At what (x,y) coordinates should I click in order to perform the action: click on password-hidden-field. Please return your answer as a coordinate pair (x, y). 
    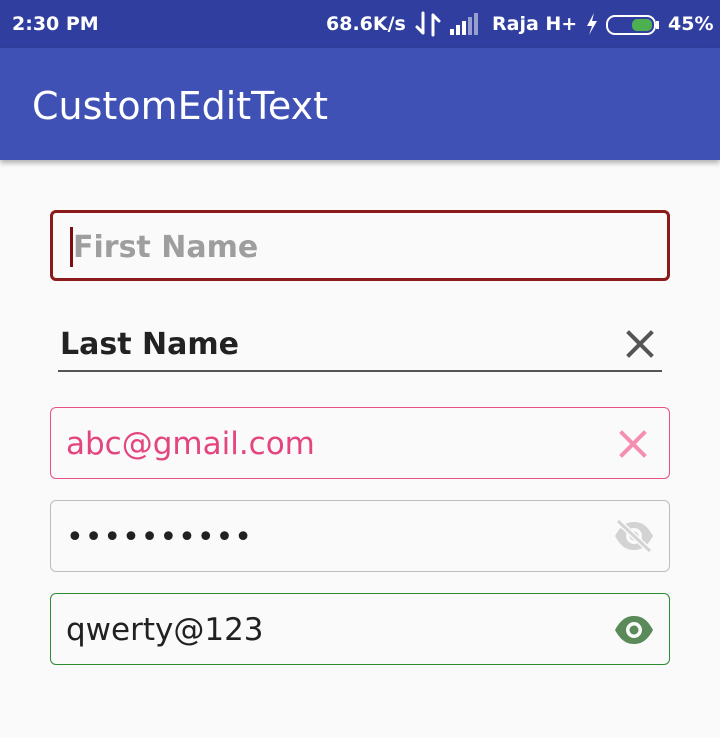
    Looking at the image, I should click on (360, 536).